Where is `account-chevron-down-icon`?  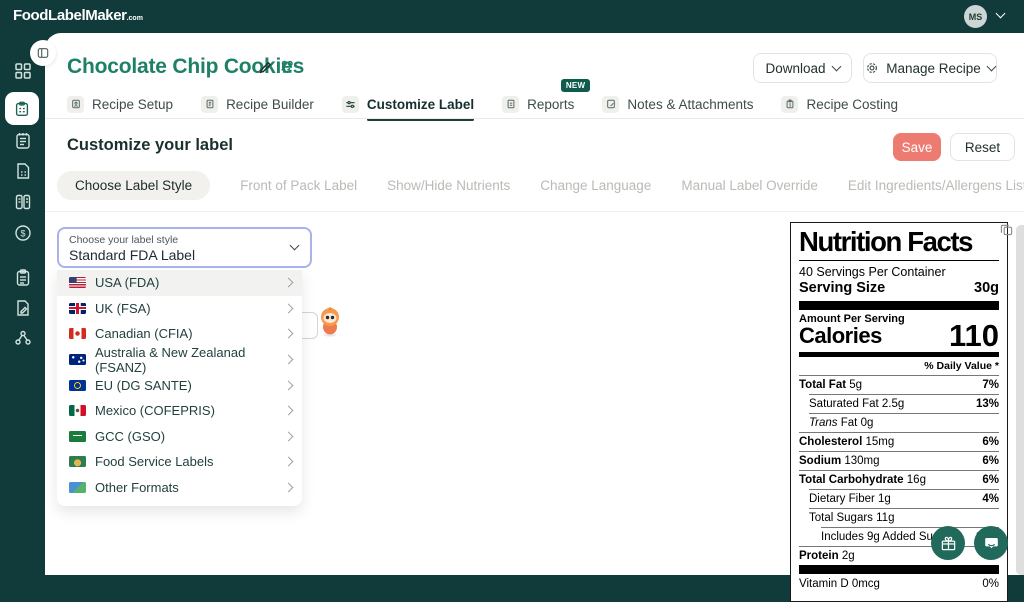 account-chevron-down-icon is located at coordinates (1000, 13).